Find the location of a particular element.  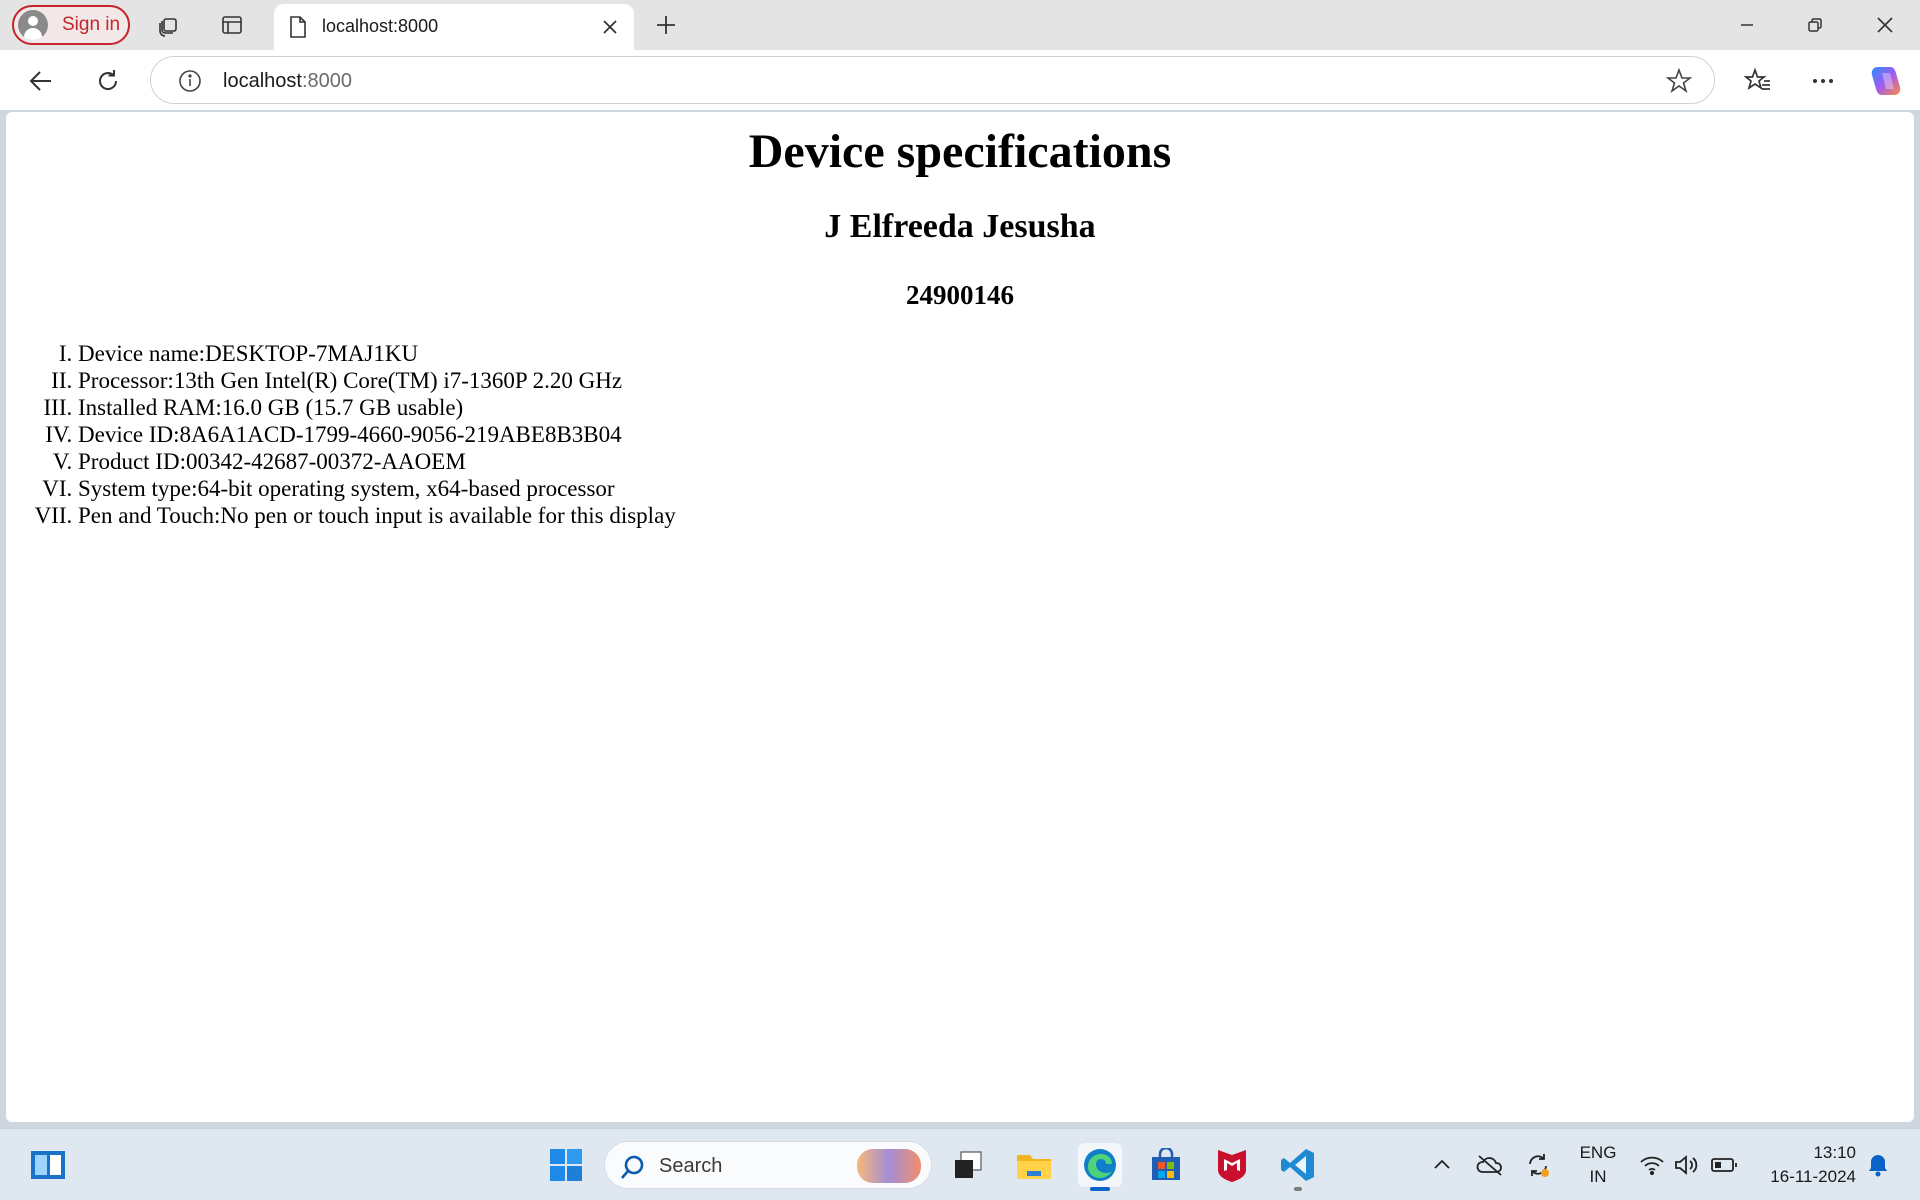

url-host: localhost is located at coordinates (262, 81).